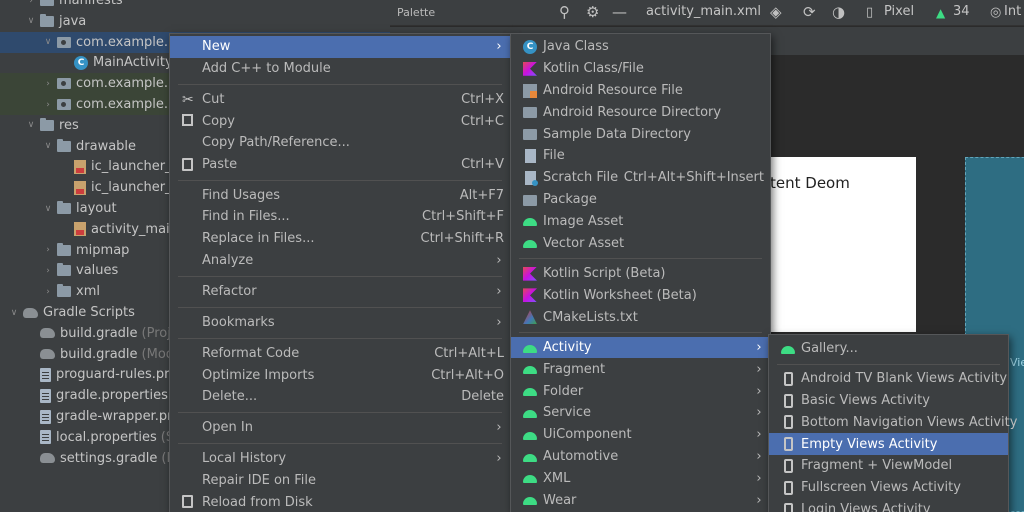  What do you see at coordinates (340, 217) in the screenshot?
I see `menu-item-find-in-files: Find in Files... Ctrl+Shift+F` at bounding box center [340, 217].